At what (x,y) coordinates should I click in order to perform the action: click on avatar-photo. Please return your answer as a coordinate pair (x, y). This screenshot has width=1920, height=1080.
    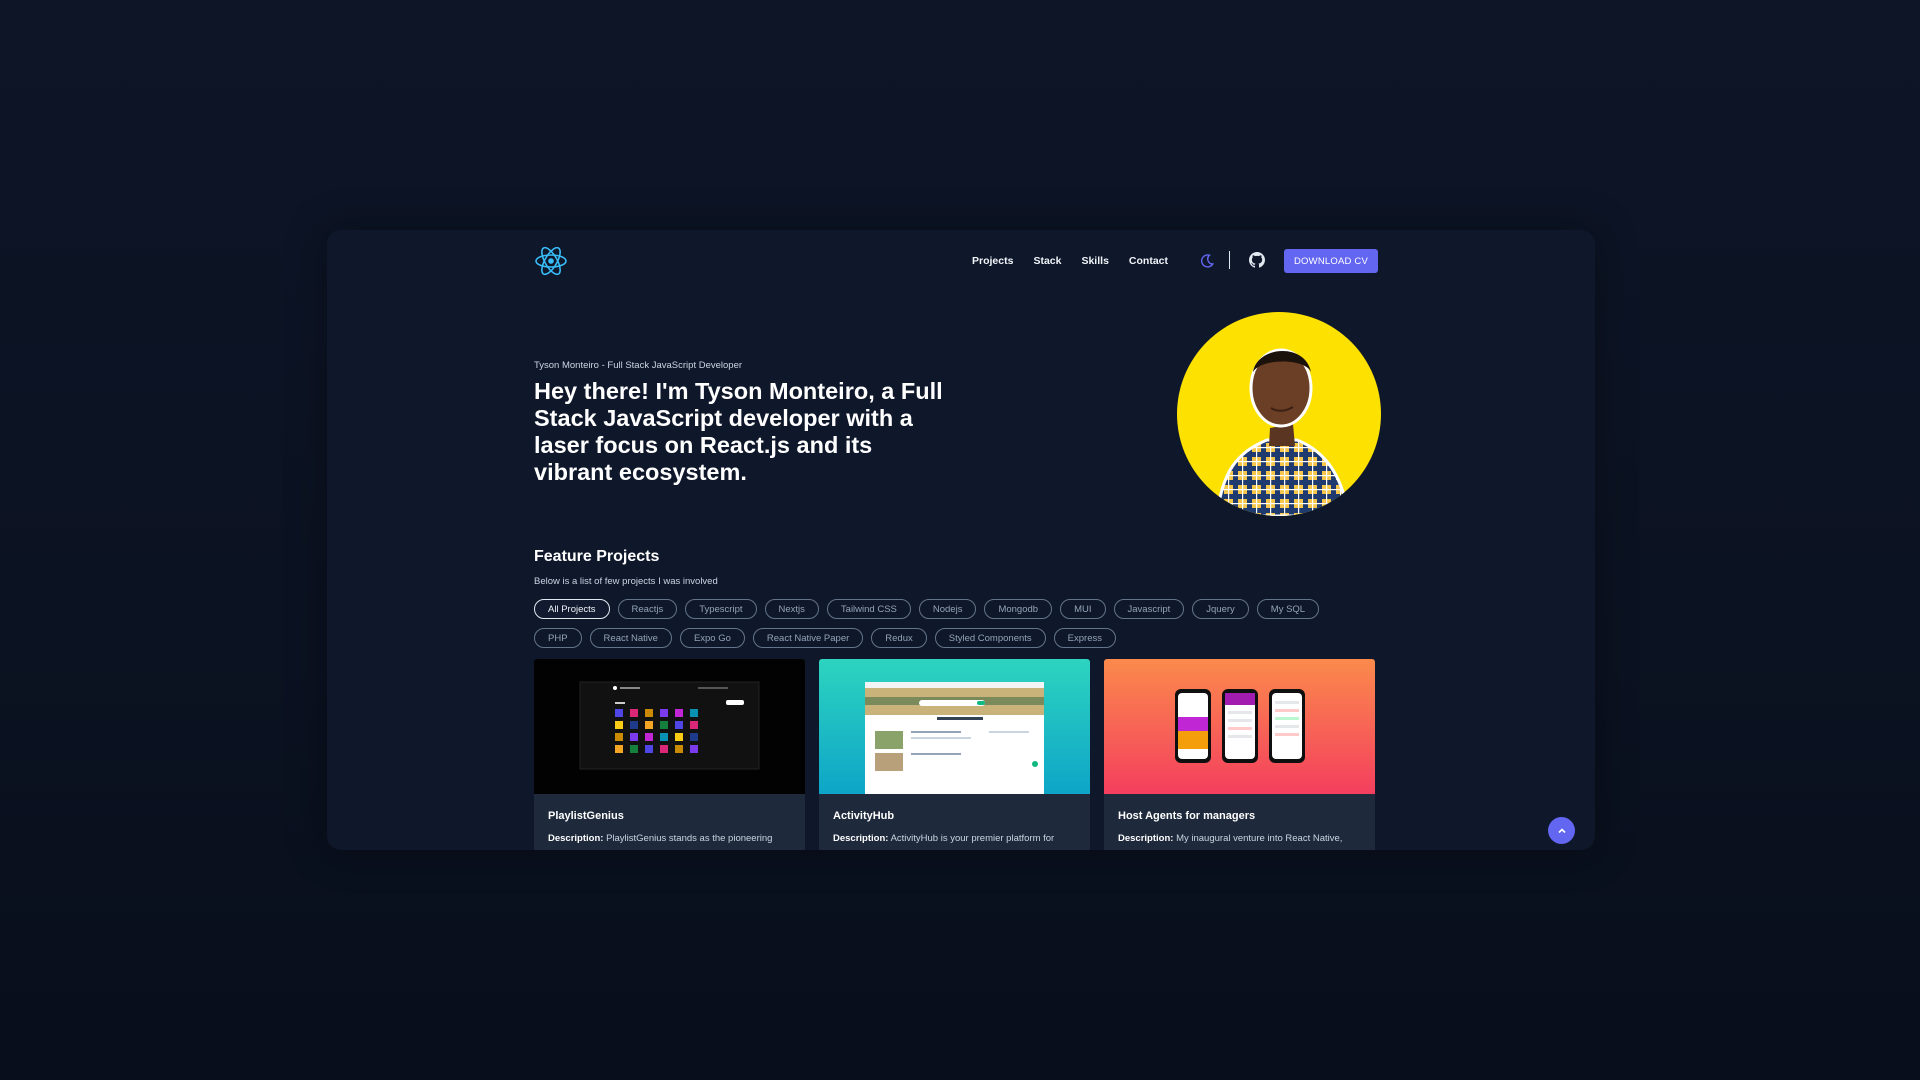
    Looking at the image, I should click on (1283, 432).